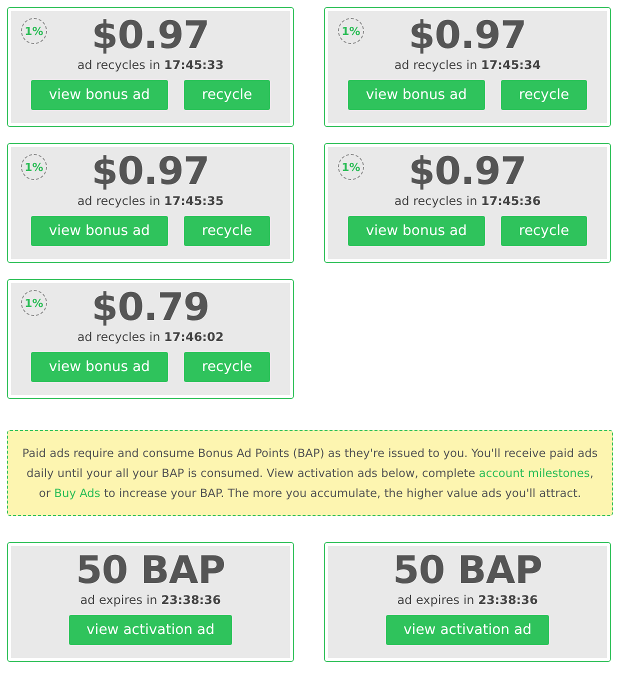  Describe the element at coordinates (534, 473) in the screenshot. I see `text-link: account milestones` at that location.